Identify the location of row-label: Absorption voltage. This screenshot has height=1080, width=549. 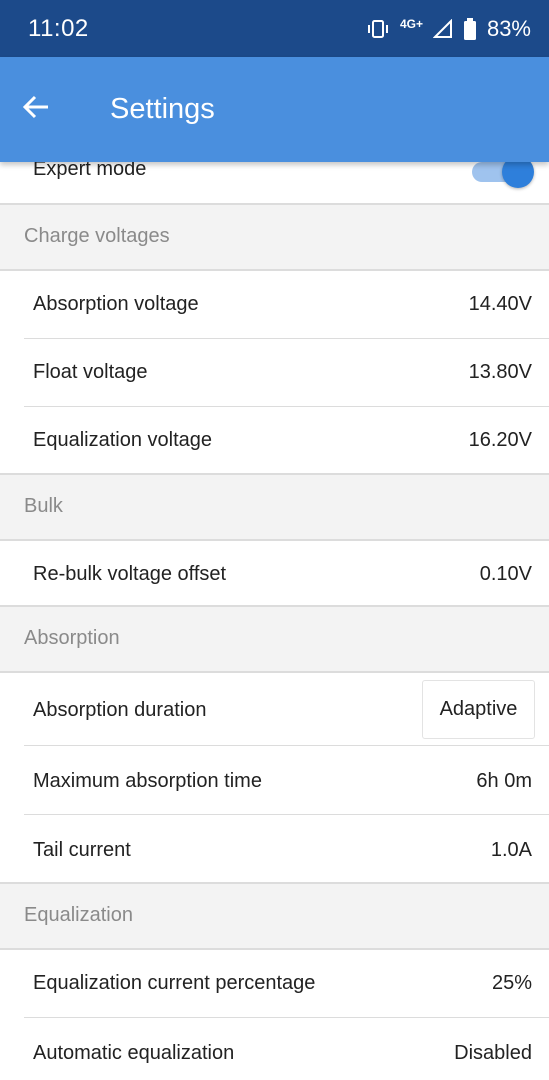
(116, 304).